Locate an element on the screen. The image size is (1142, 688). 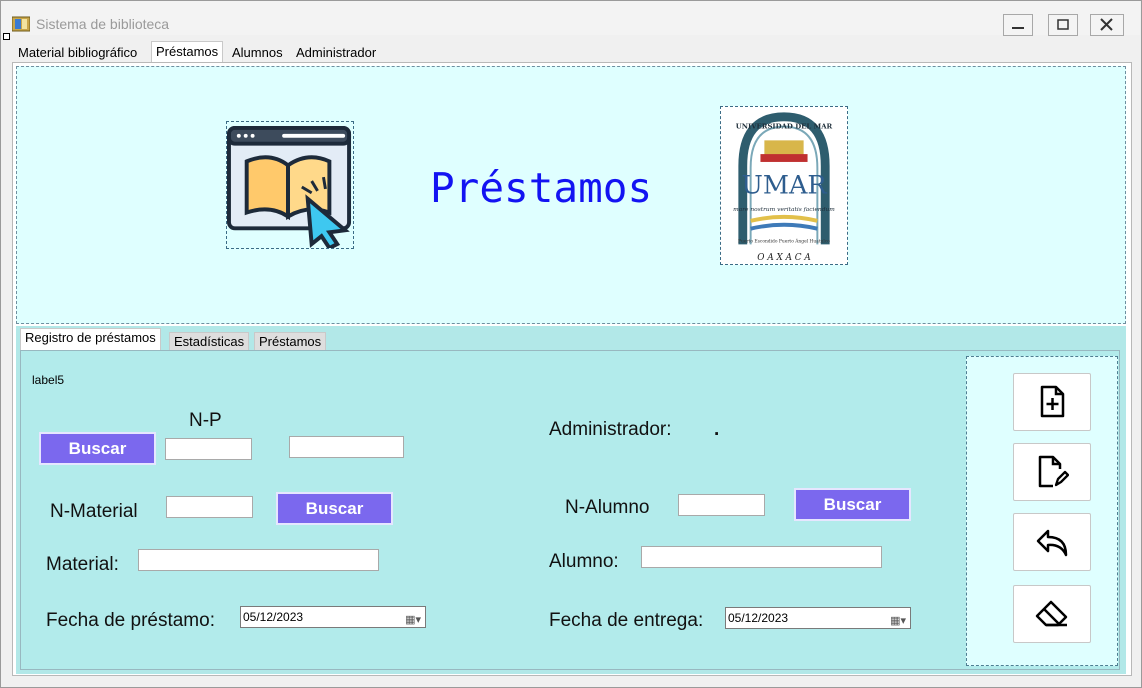
nalumno-input is located at coordinates (721, 505).